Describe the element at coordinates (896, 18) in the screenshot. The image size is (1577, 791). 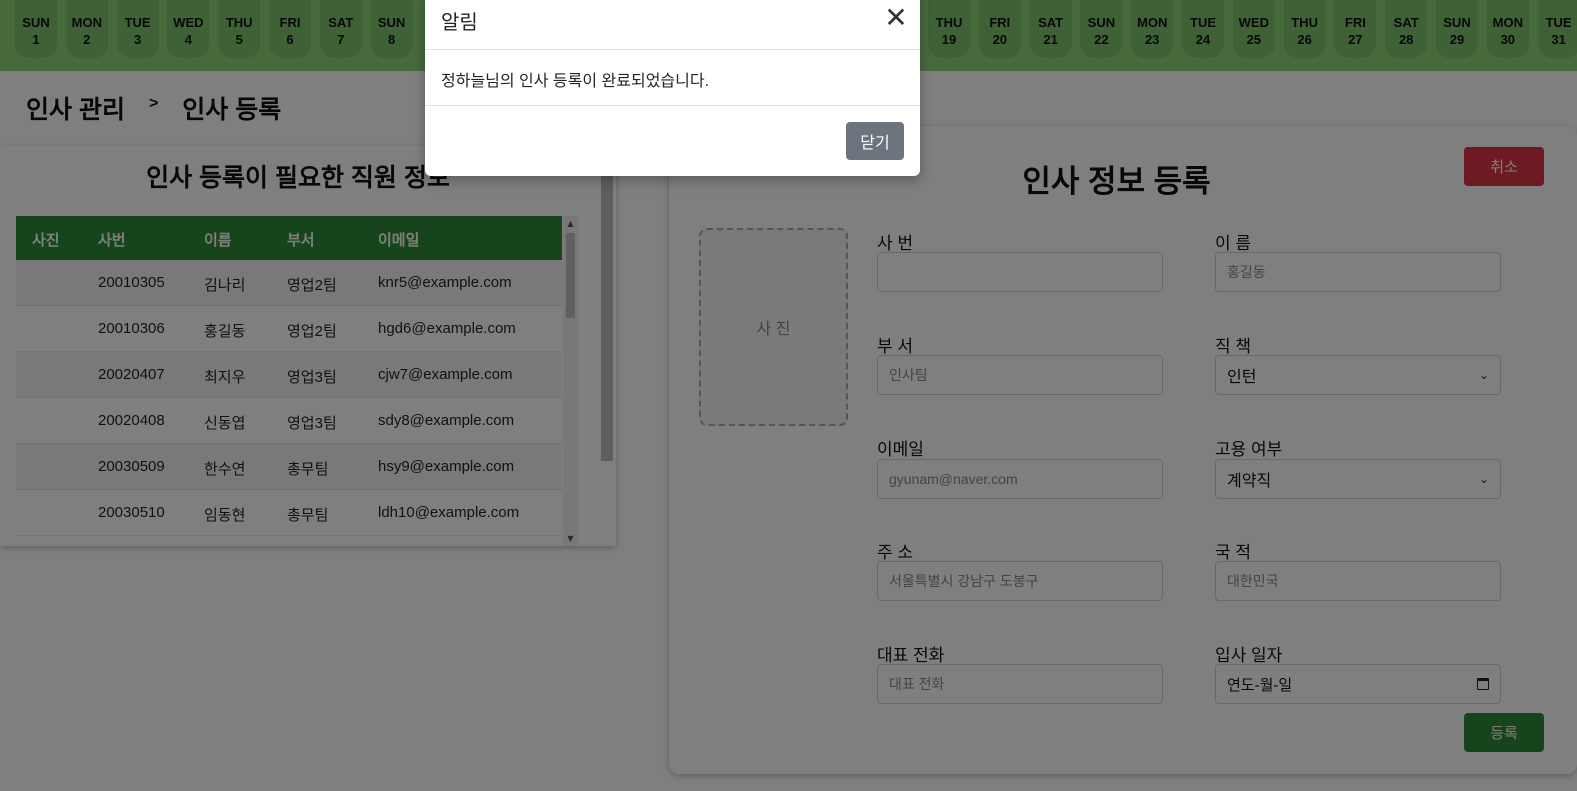
I see `close-icon: ✕` at that location.